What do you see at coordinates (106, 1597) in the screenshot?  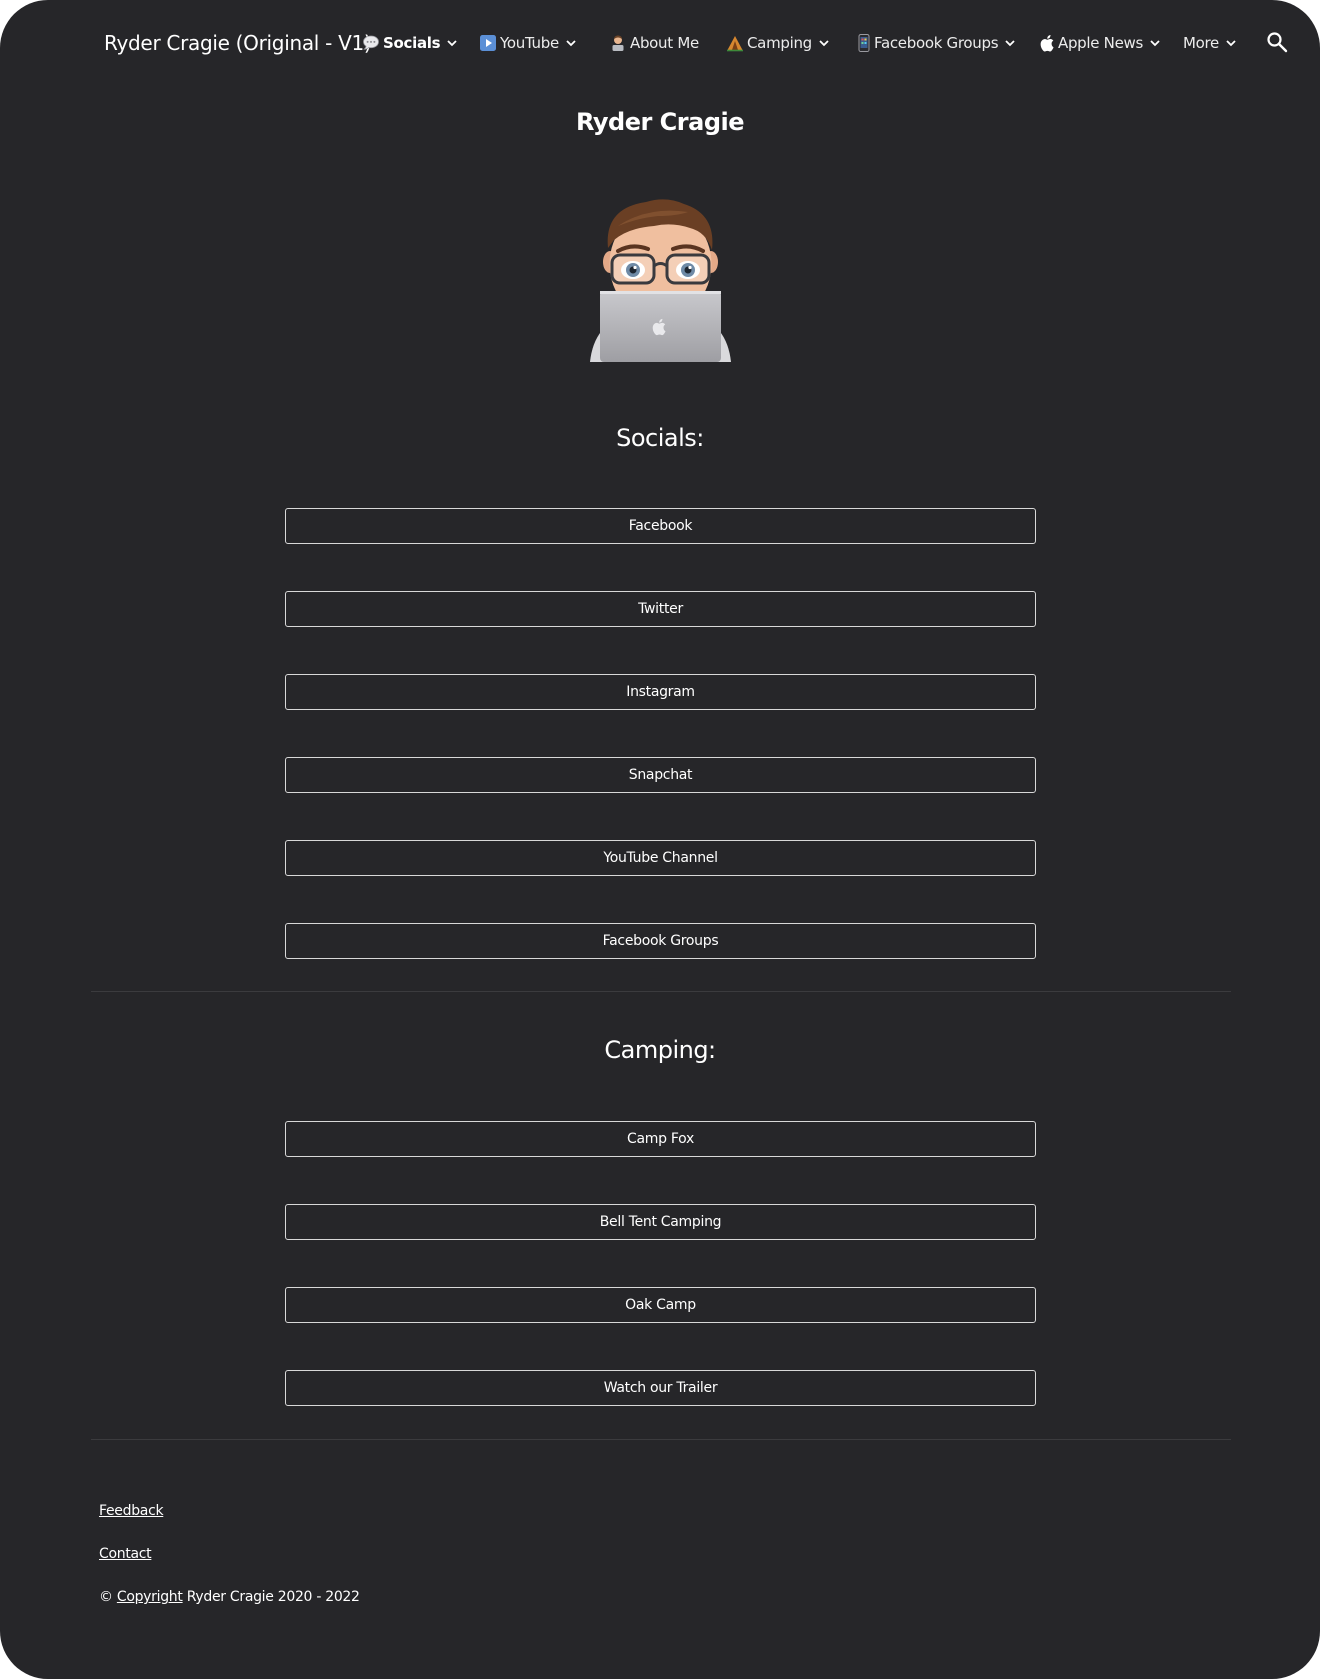 I see `copyright-symbol: ©` at bounding box center [106, 1597].